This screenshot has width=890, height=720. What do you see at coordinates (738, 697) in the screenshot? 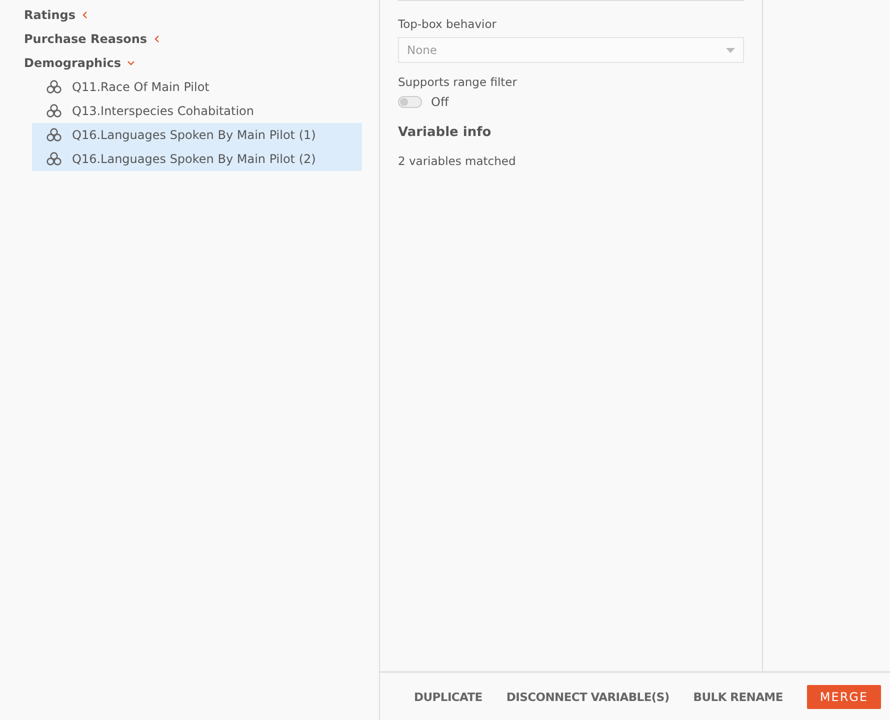
I see `action-button: BULK RENAME` at bounding box center [738, 697].